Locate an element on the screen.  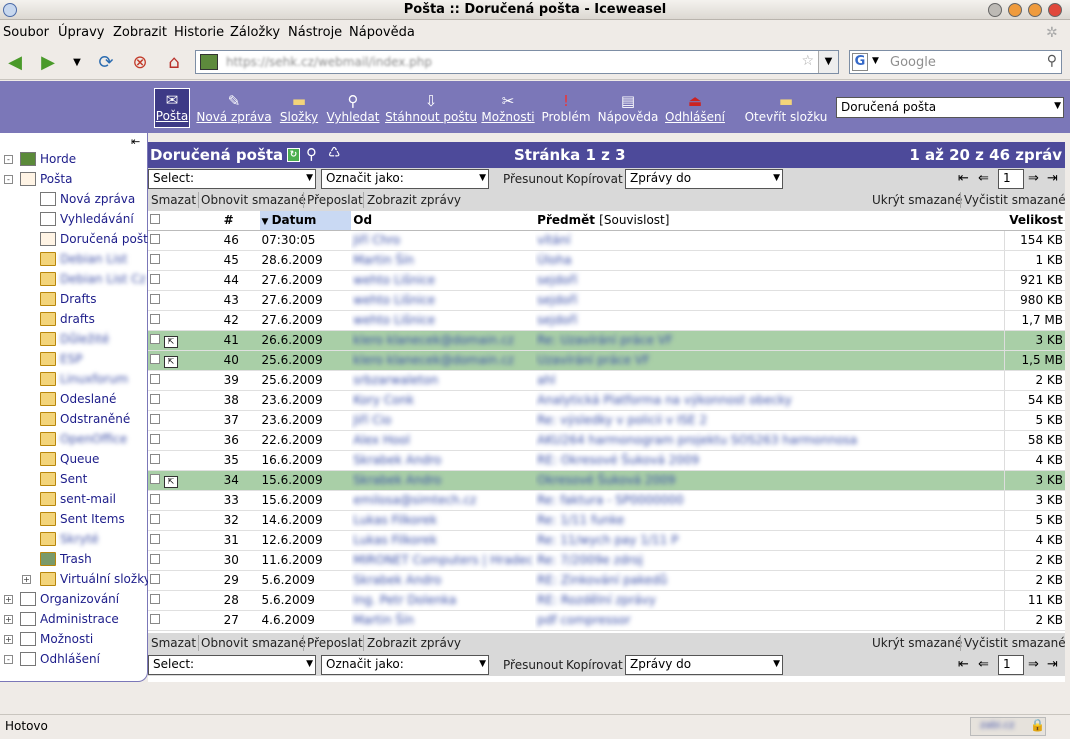
sidebar-item-18: Sent Items is located at coordinates (82, 519).